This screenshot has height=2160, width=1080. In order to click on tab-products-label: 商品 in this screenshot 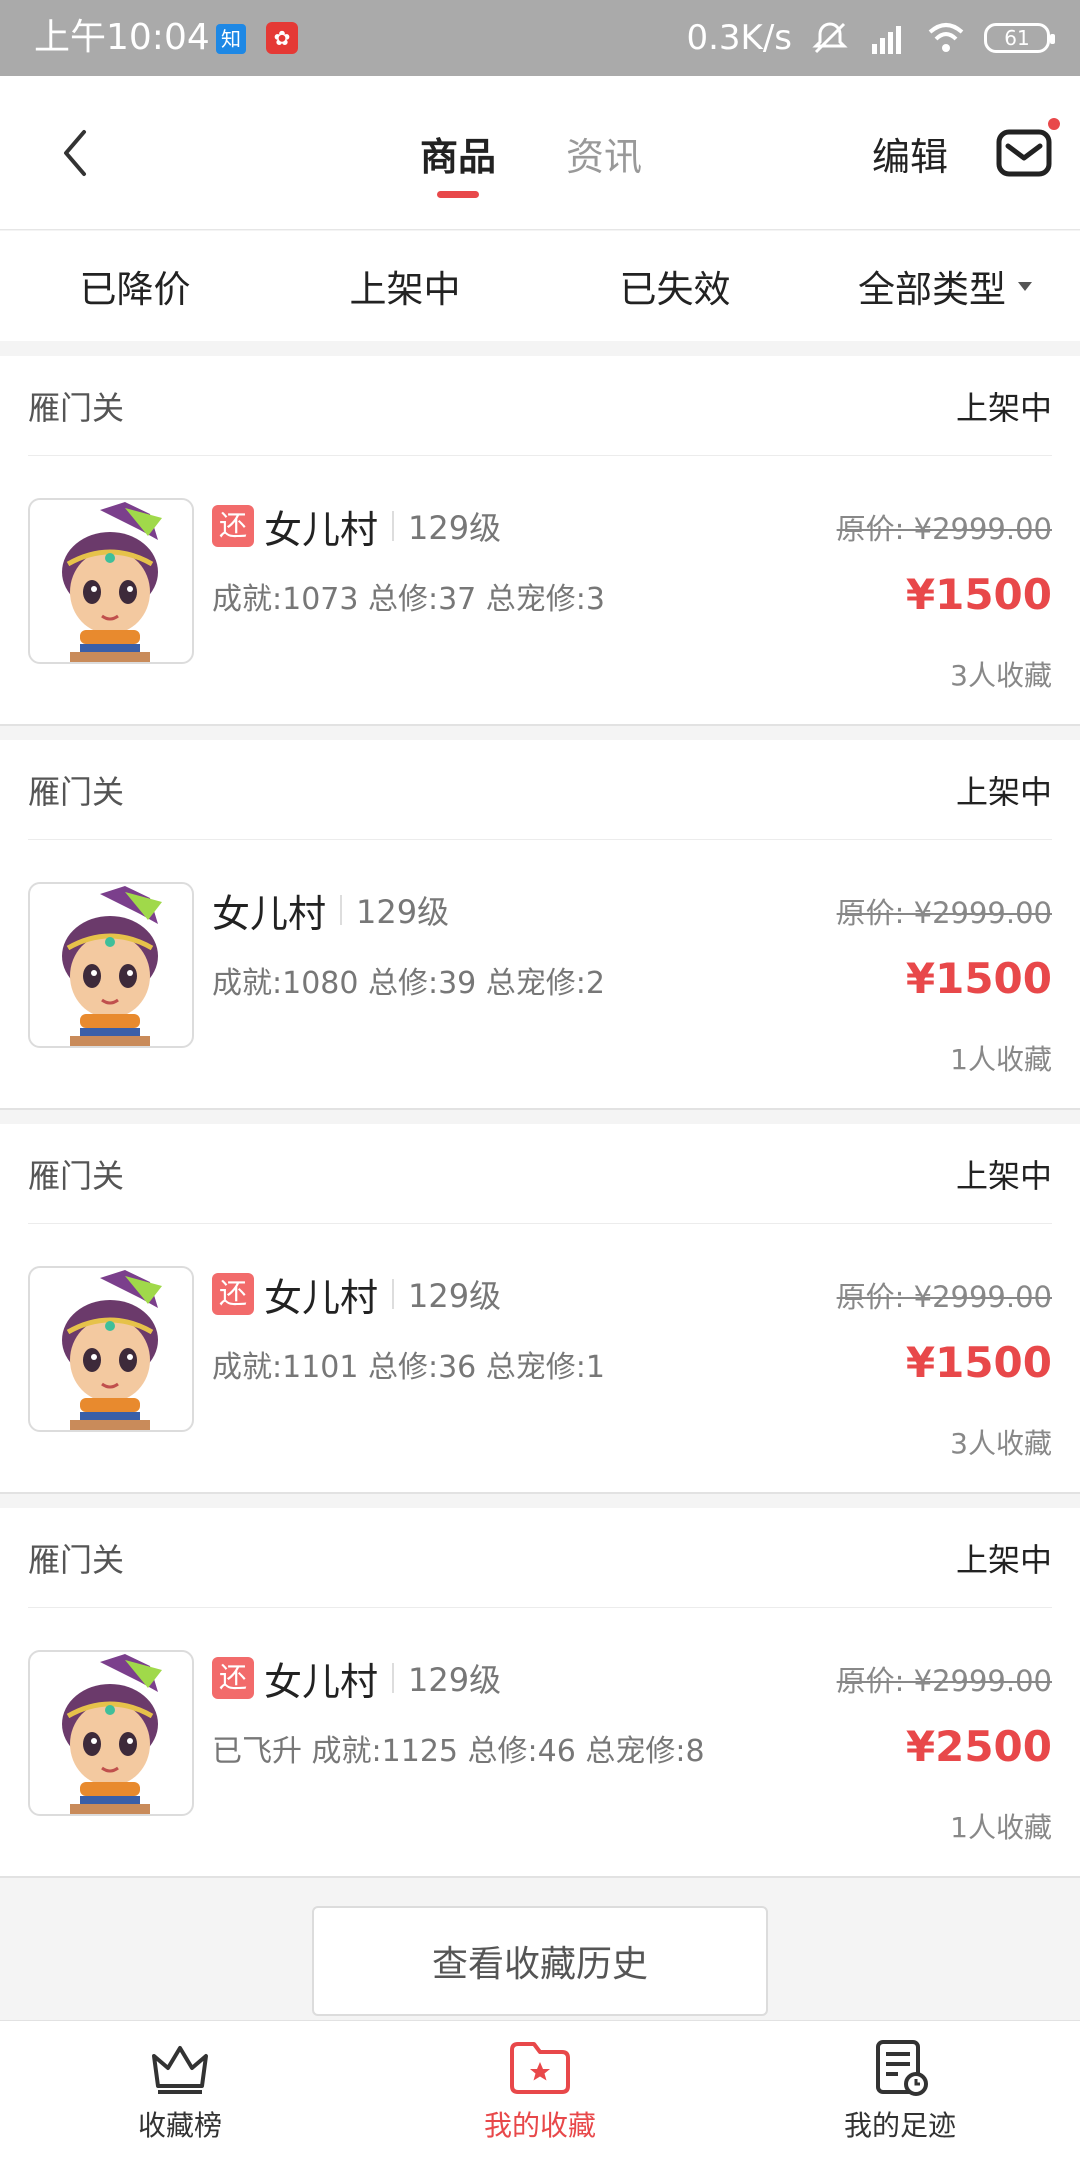, I will do `click(458, 156)`.